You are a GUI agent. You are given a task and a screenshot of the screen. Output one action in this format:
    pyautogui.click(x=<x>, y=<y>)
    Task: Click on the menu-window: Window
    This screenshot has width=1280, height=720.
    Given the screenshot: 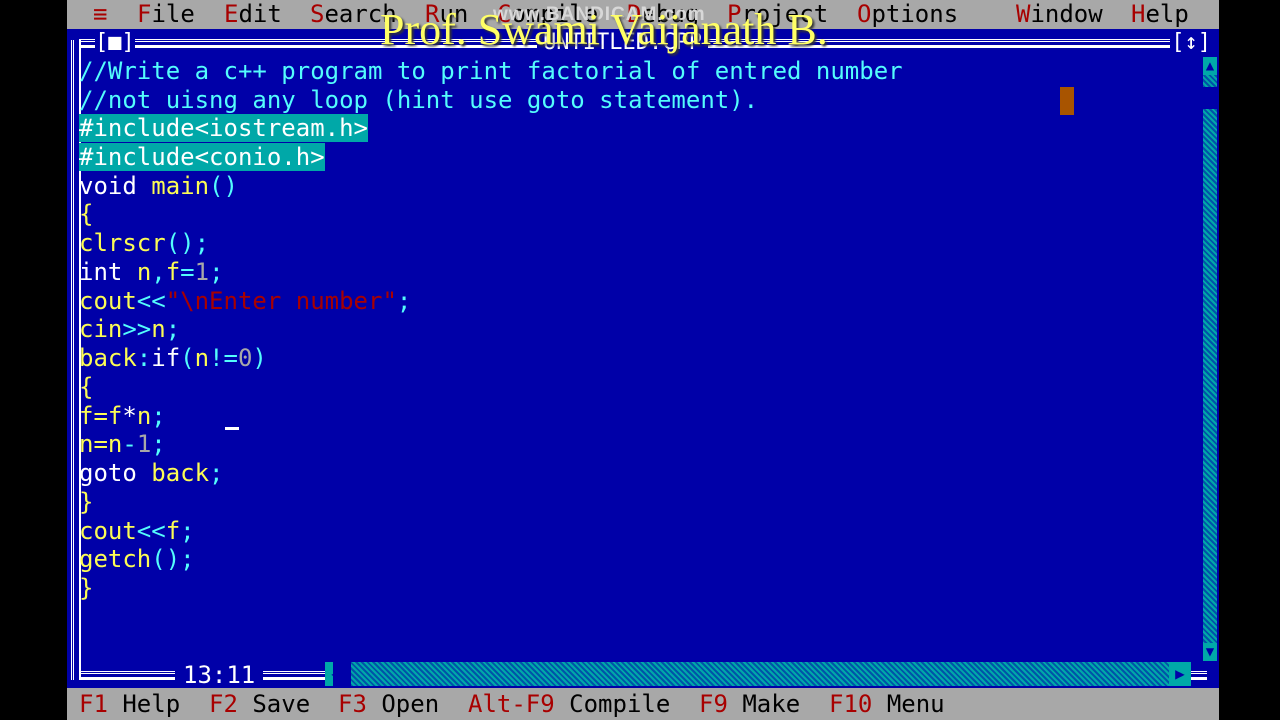 What is the action you would take?
    pyautogui.click(x=1059, y=14)
    